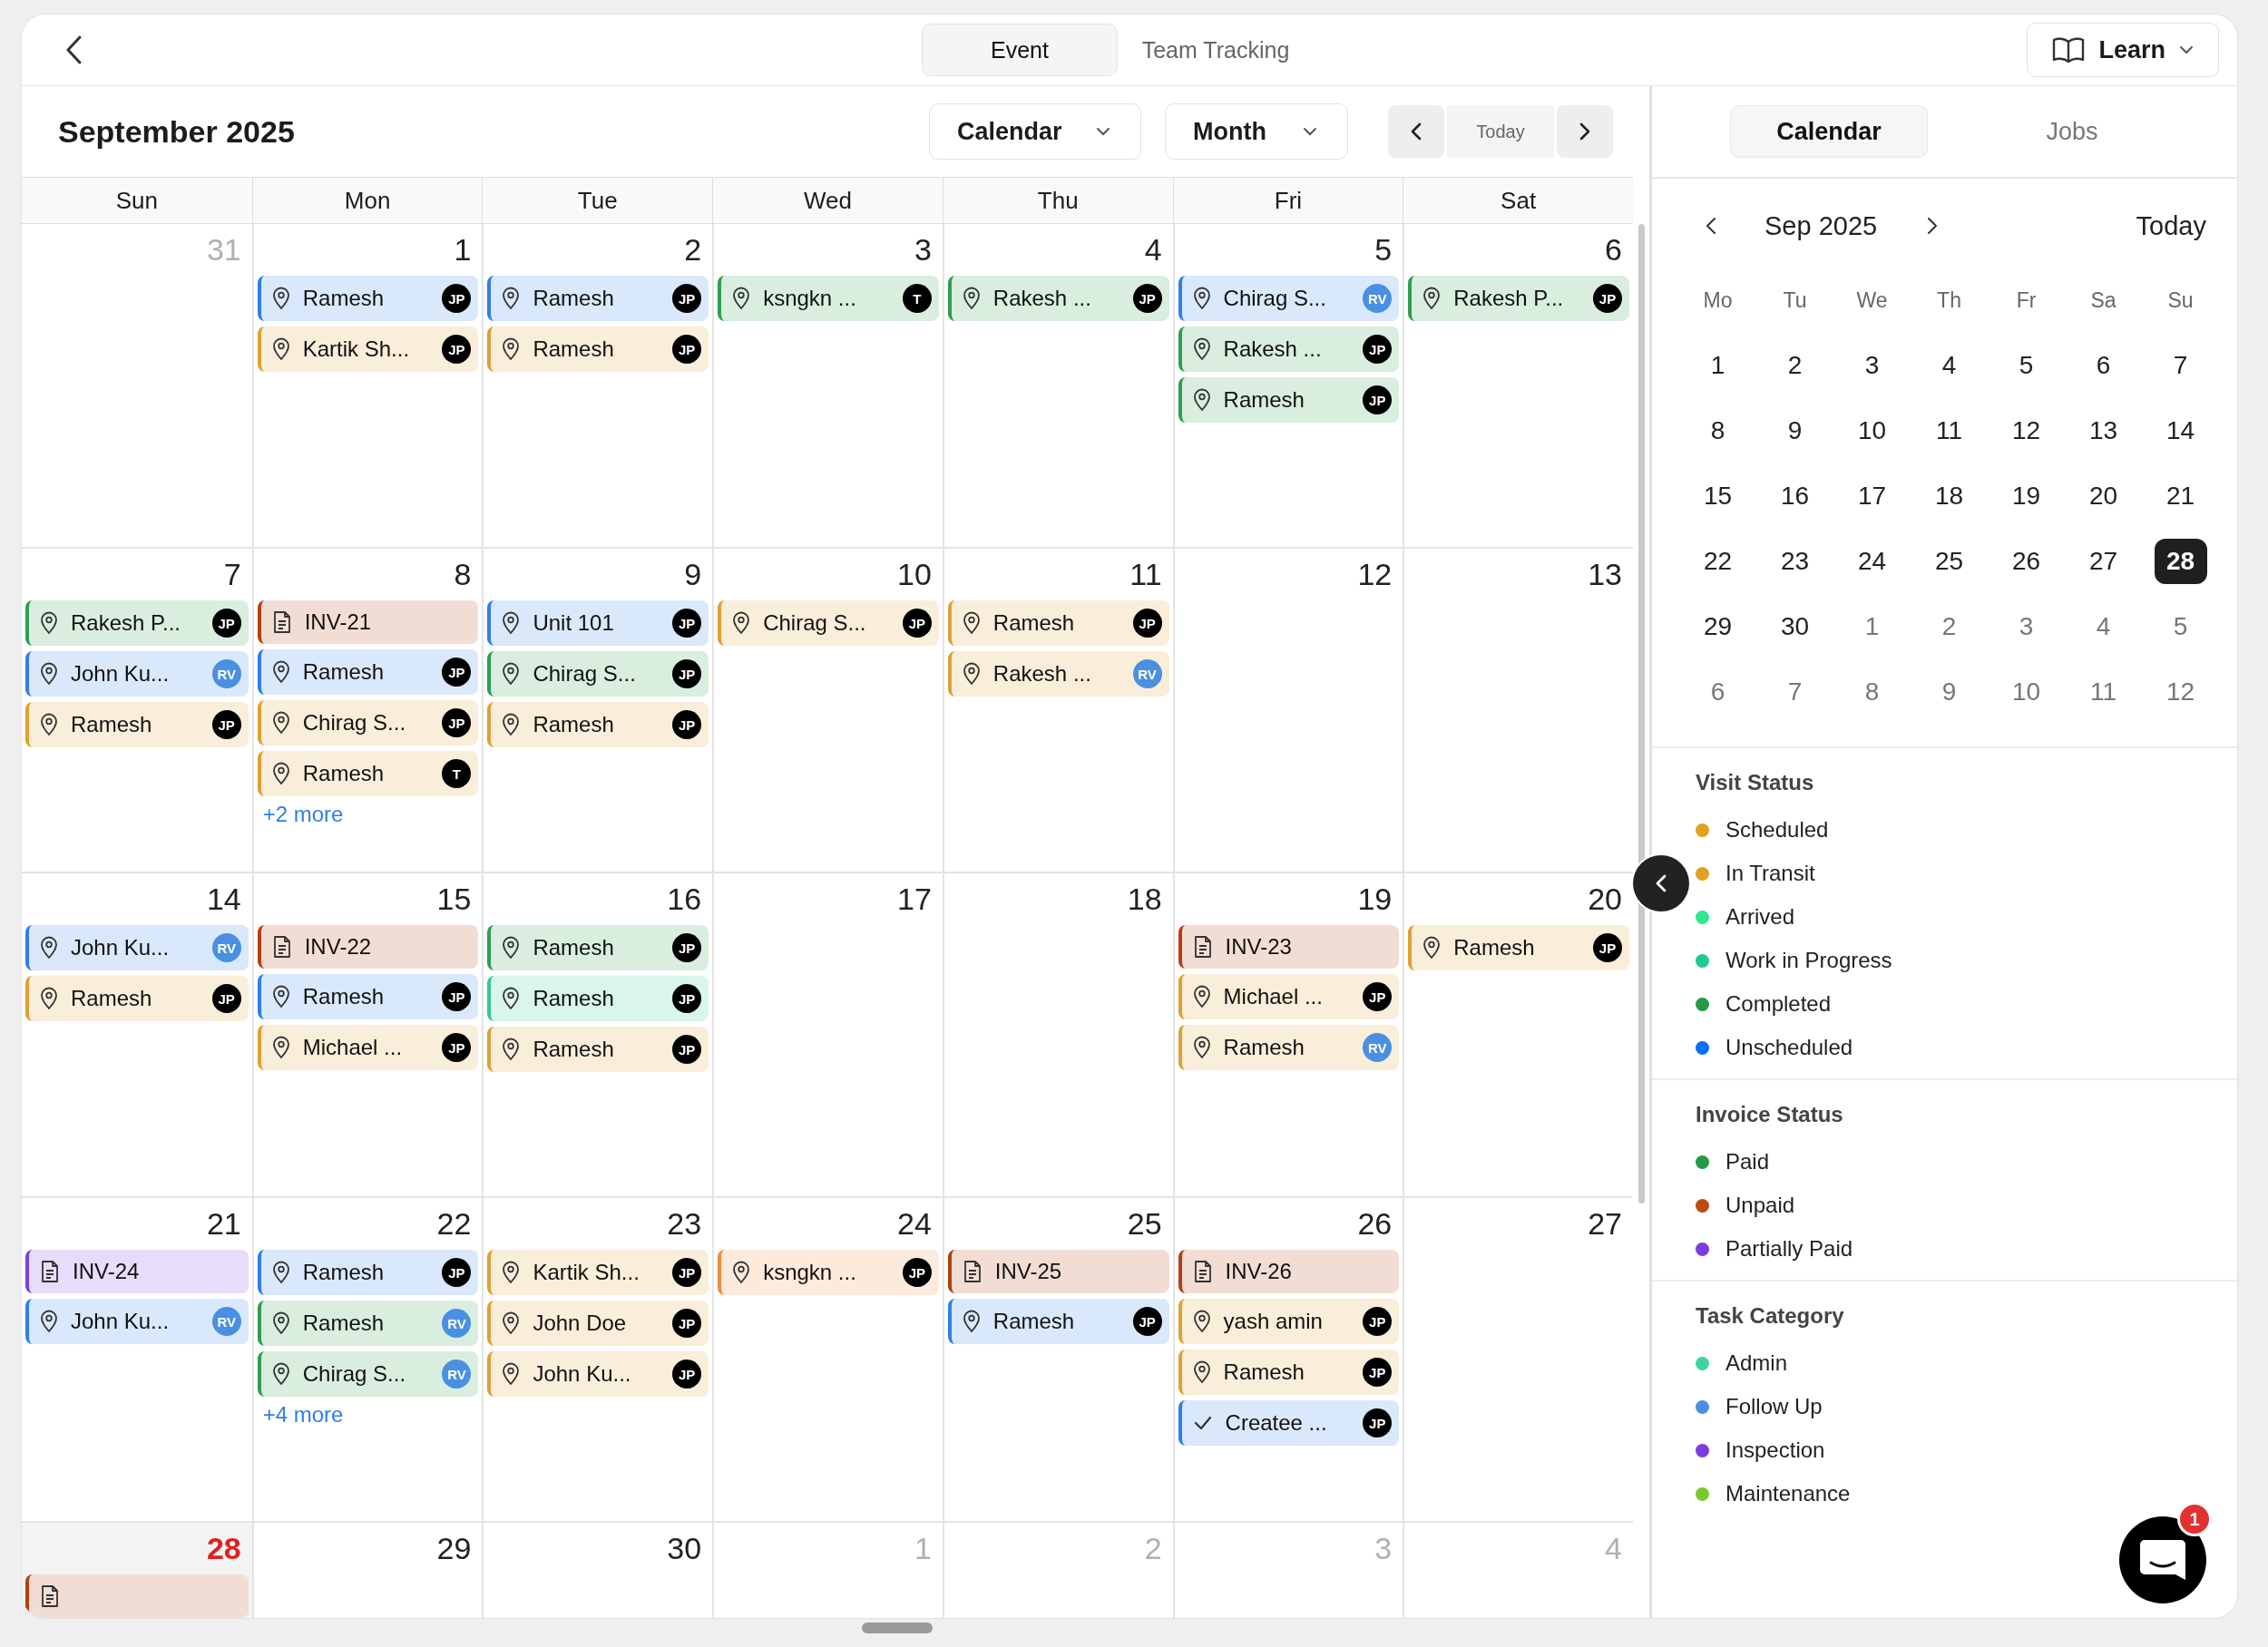 The width and height of the screenshot is (2268, 1647). Describe the element at coordinates (300, 815) in the screenshot. I see `more-link: +2 more` at that location.